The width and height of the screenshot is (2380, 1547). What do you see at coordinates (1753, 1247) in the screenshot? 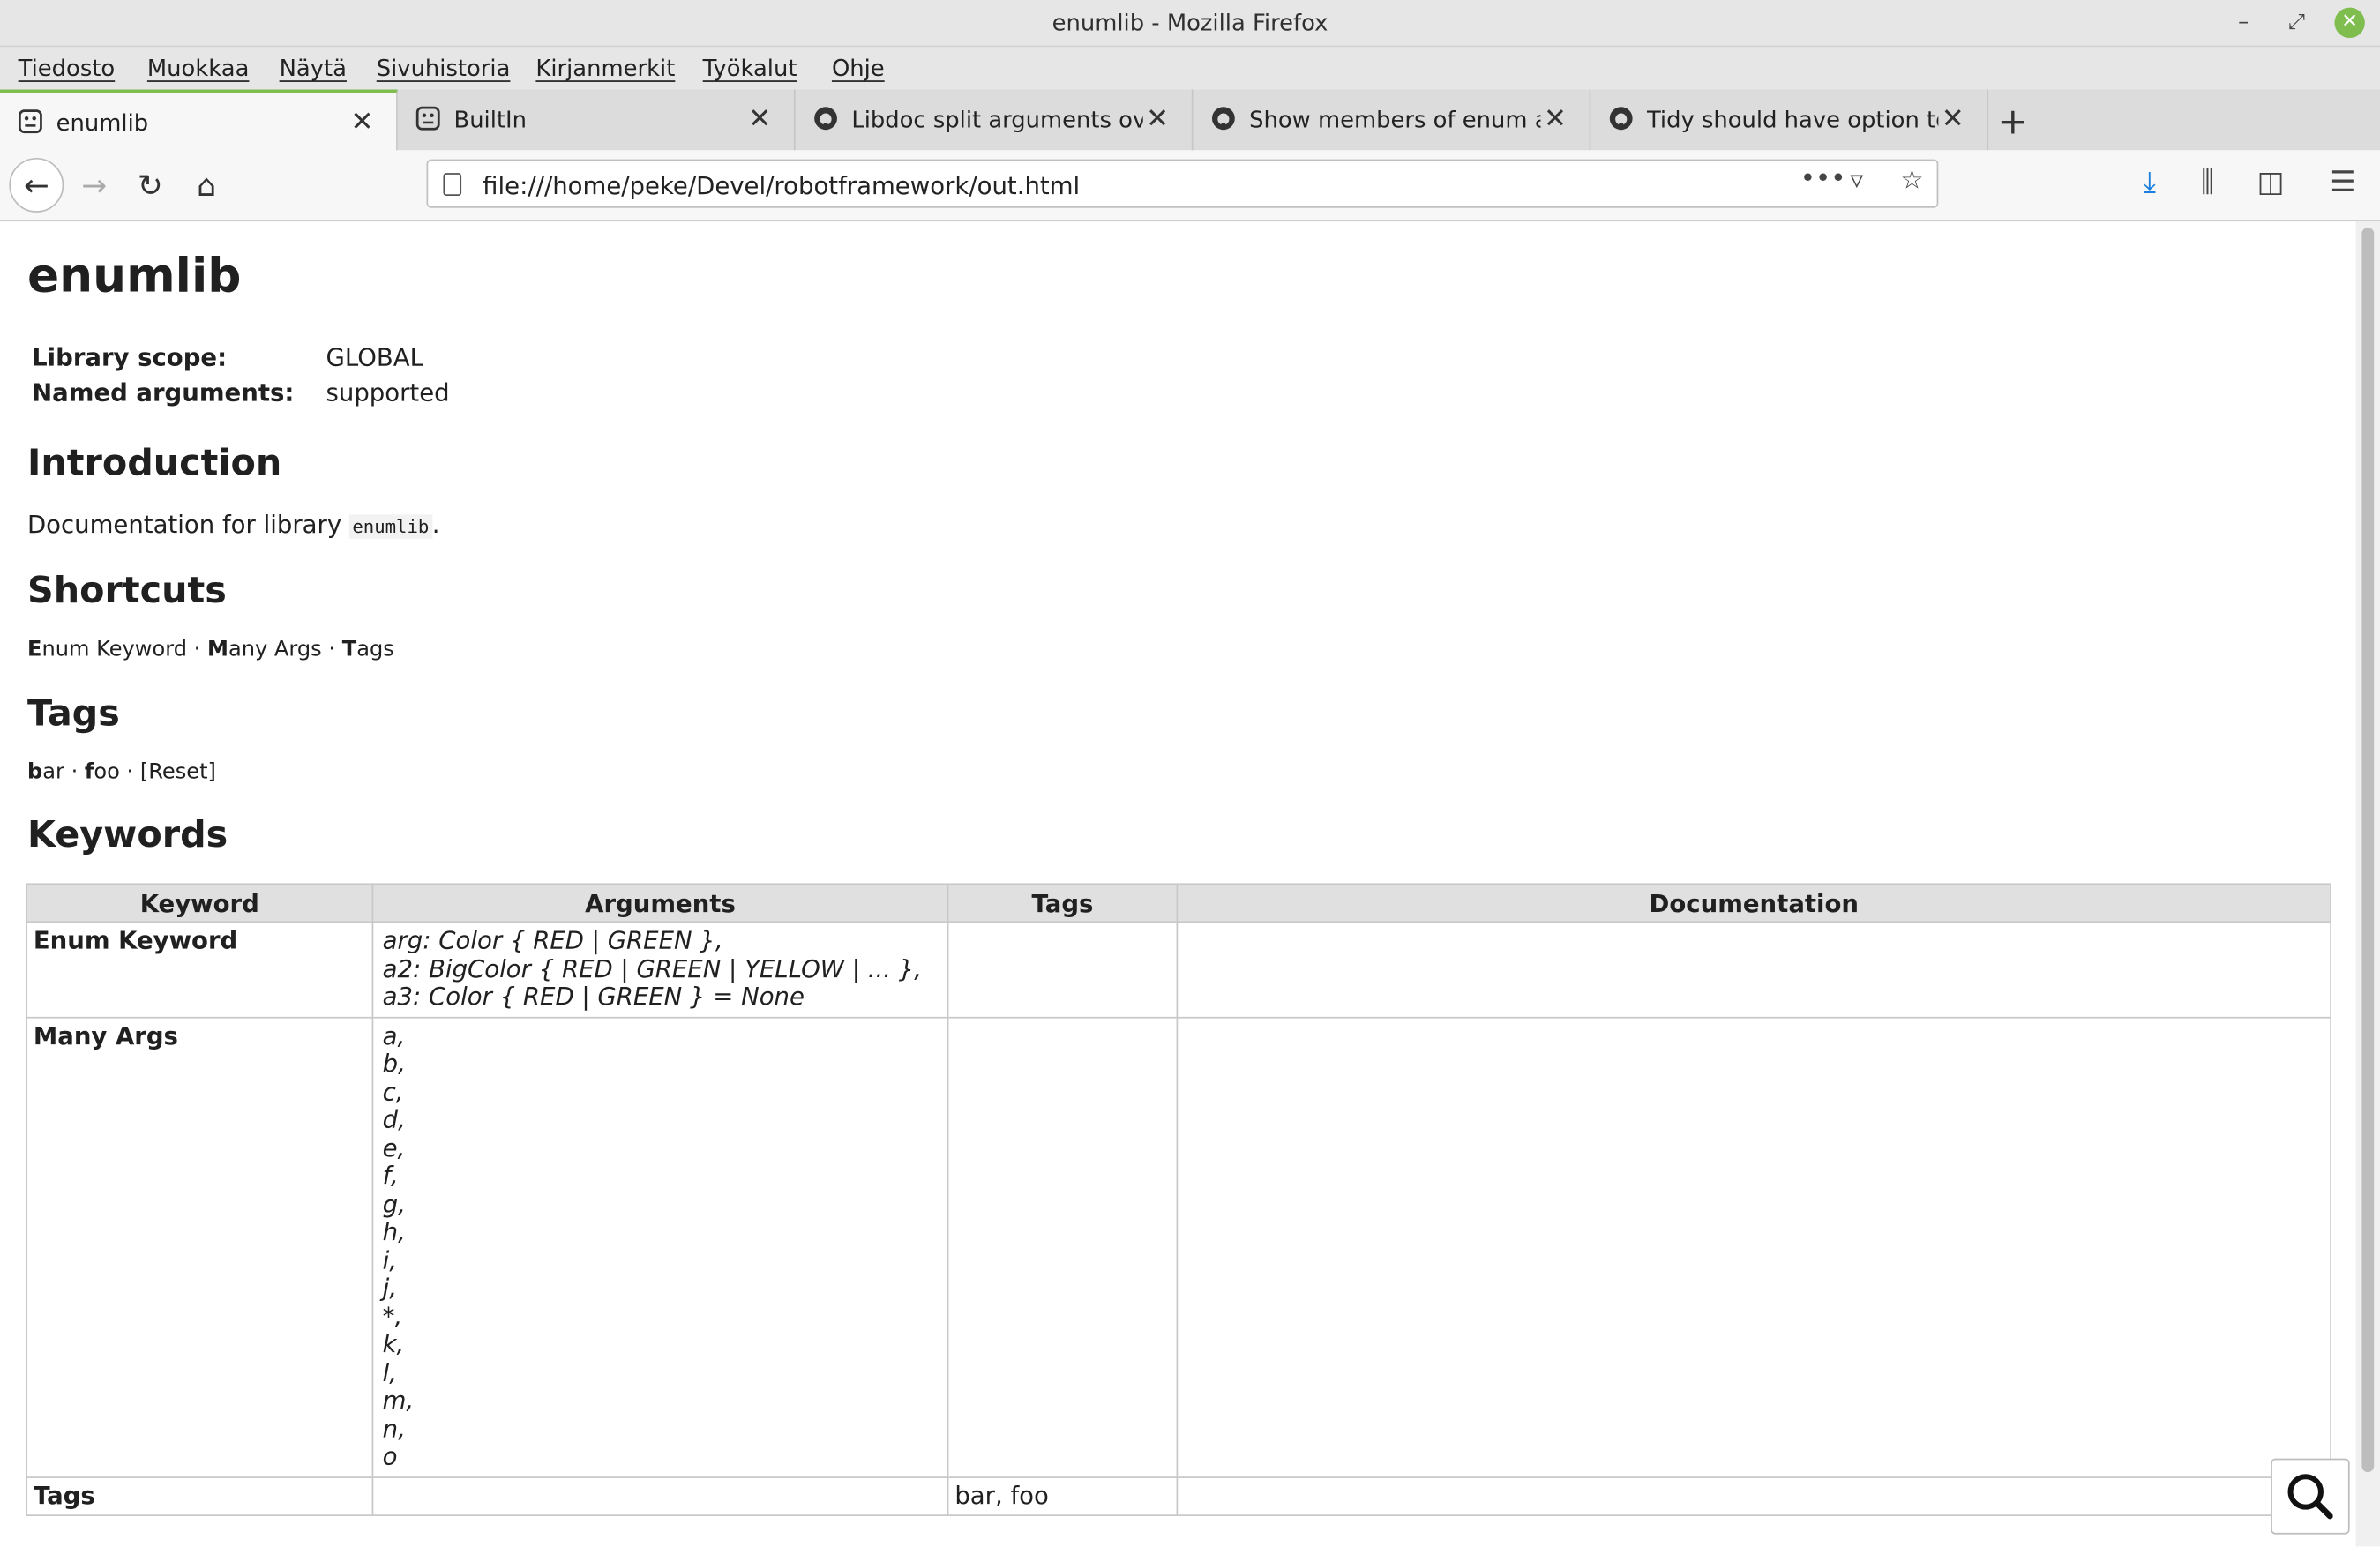
I see `keyword-documentation` at bounding box center [1753, 1247].